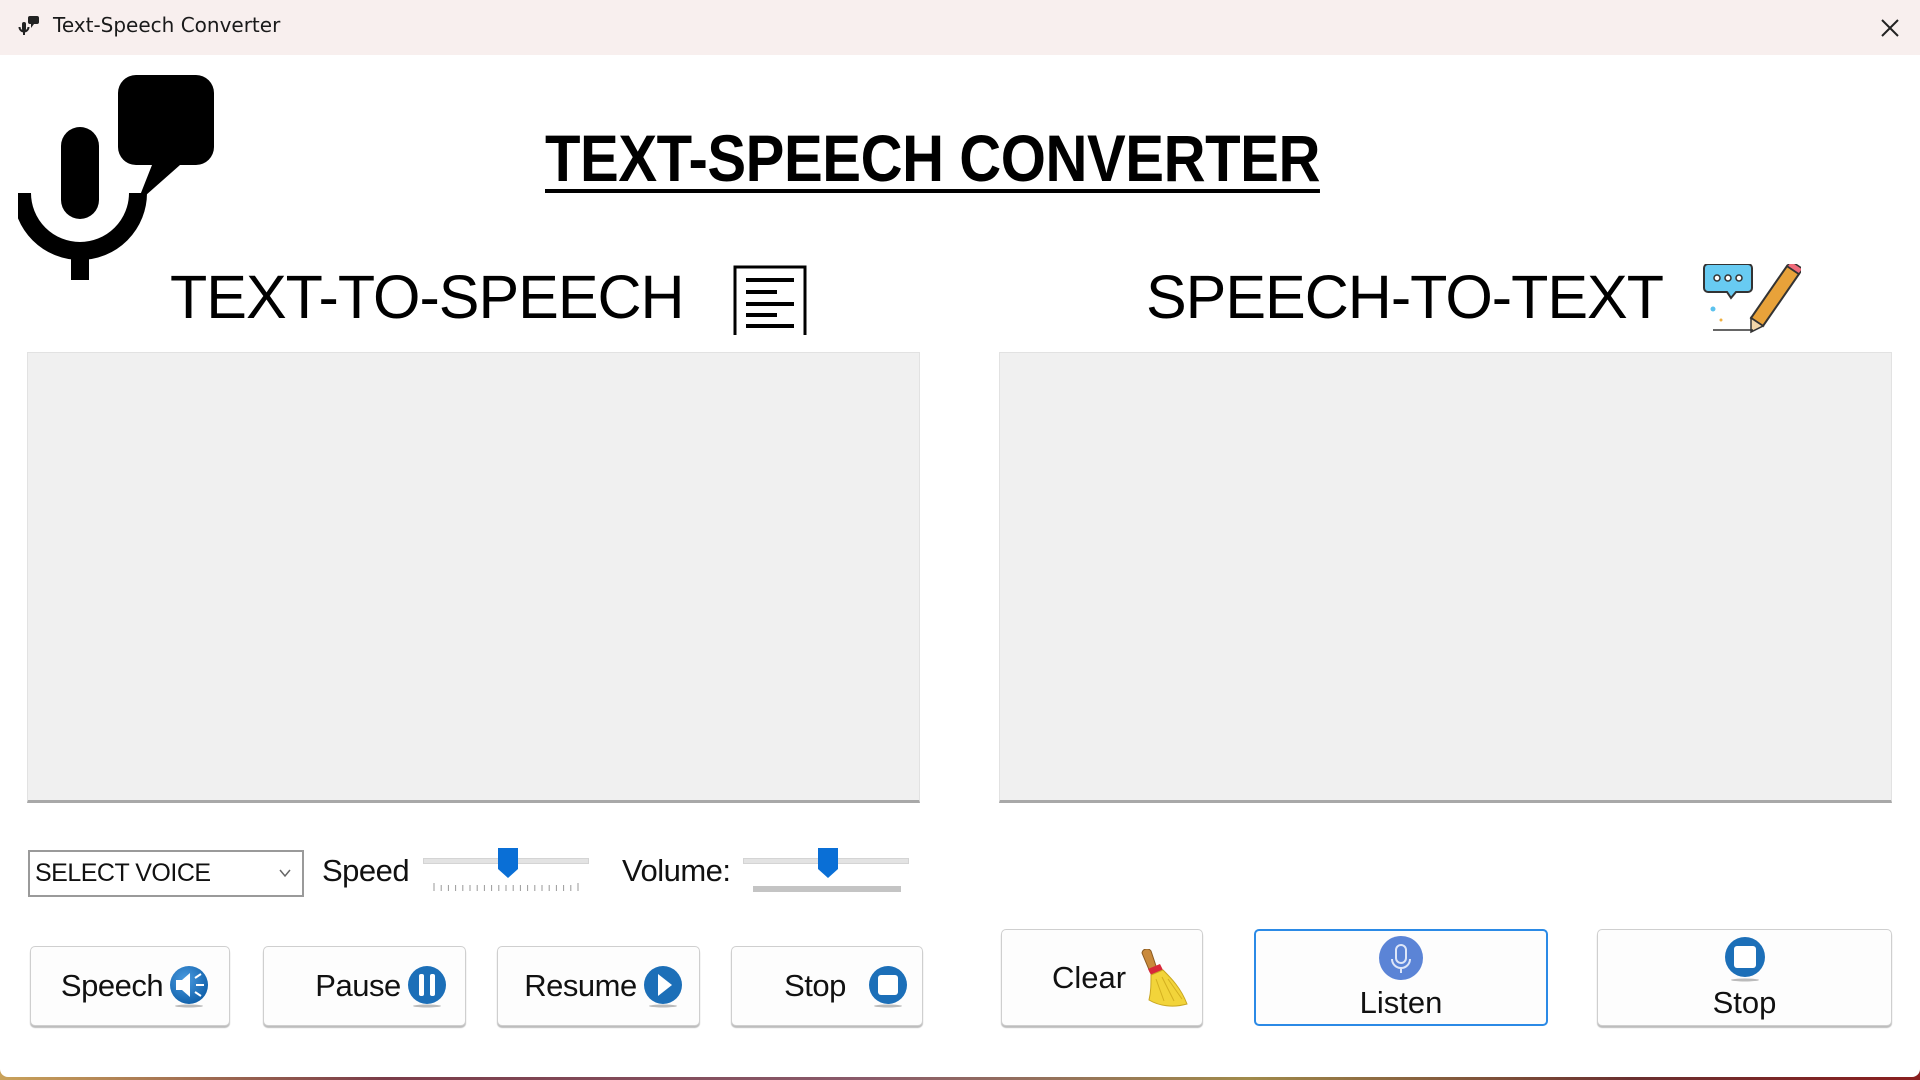 The height and width of the screenshot is (1080, 1920). Describe the element at coordinates (426, 987) in the screenshot. I see `pause-icon` at that location.